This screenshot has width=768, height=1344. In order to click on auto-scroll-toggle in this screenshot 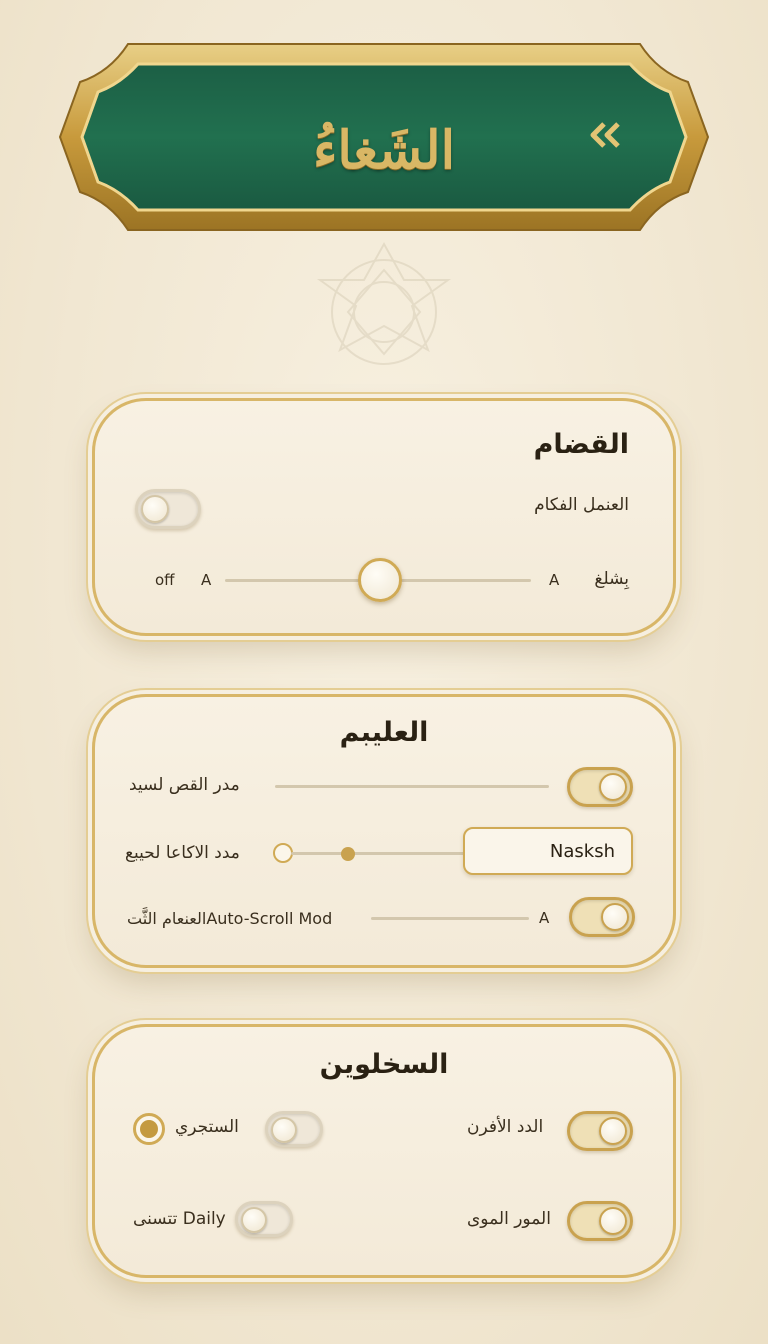, I will do `click(602, 917)`.